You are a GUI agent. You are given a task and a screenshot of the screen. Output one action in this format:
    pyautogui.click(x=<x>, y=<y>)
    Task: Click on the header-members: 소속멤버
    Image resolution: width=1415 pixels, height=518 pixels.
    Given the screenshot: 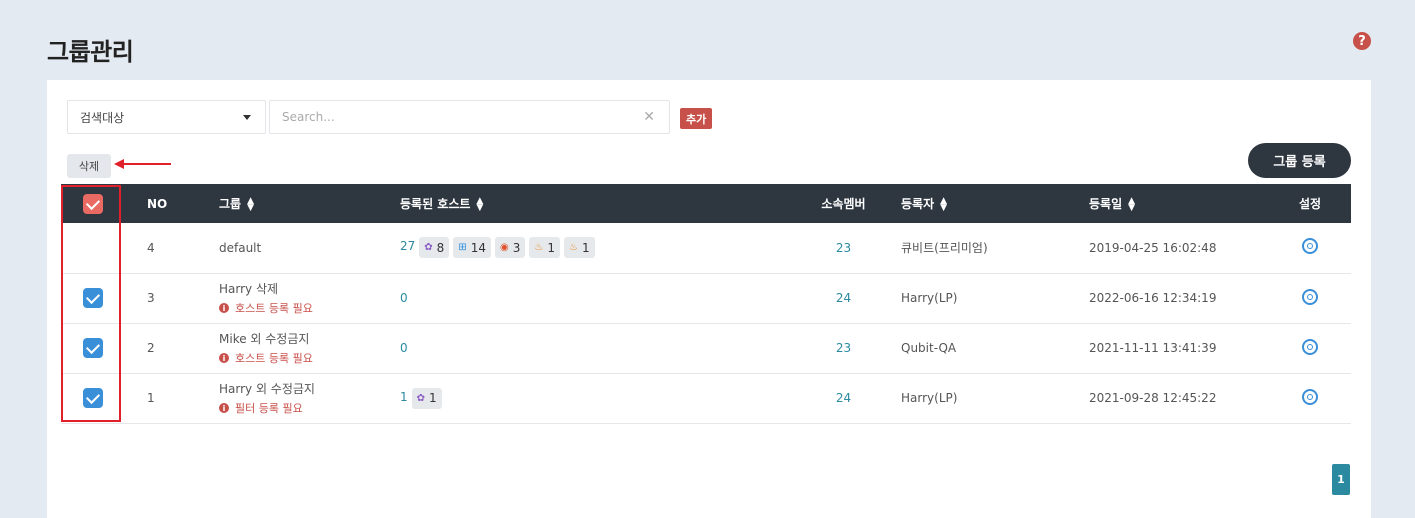 What is the action you would take?
    pyautogui.click(x=843, y=204)
    